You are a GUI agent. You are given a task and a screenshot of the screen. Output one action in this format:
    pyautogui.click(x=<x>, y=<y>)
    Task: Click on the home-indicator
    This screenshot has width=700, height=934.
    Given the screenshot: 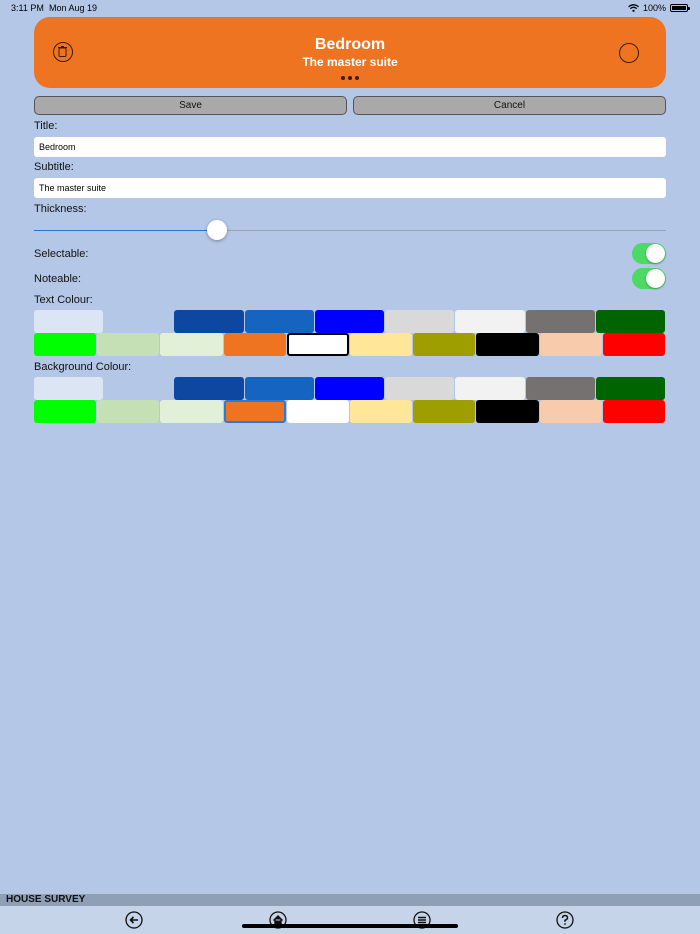 What is the action you would take?
    pyautogui.click(x=350, y=926)
    